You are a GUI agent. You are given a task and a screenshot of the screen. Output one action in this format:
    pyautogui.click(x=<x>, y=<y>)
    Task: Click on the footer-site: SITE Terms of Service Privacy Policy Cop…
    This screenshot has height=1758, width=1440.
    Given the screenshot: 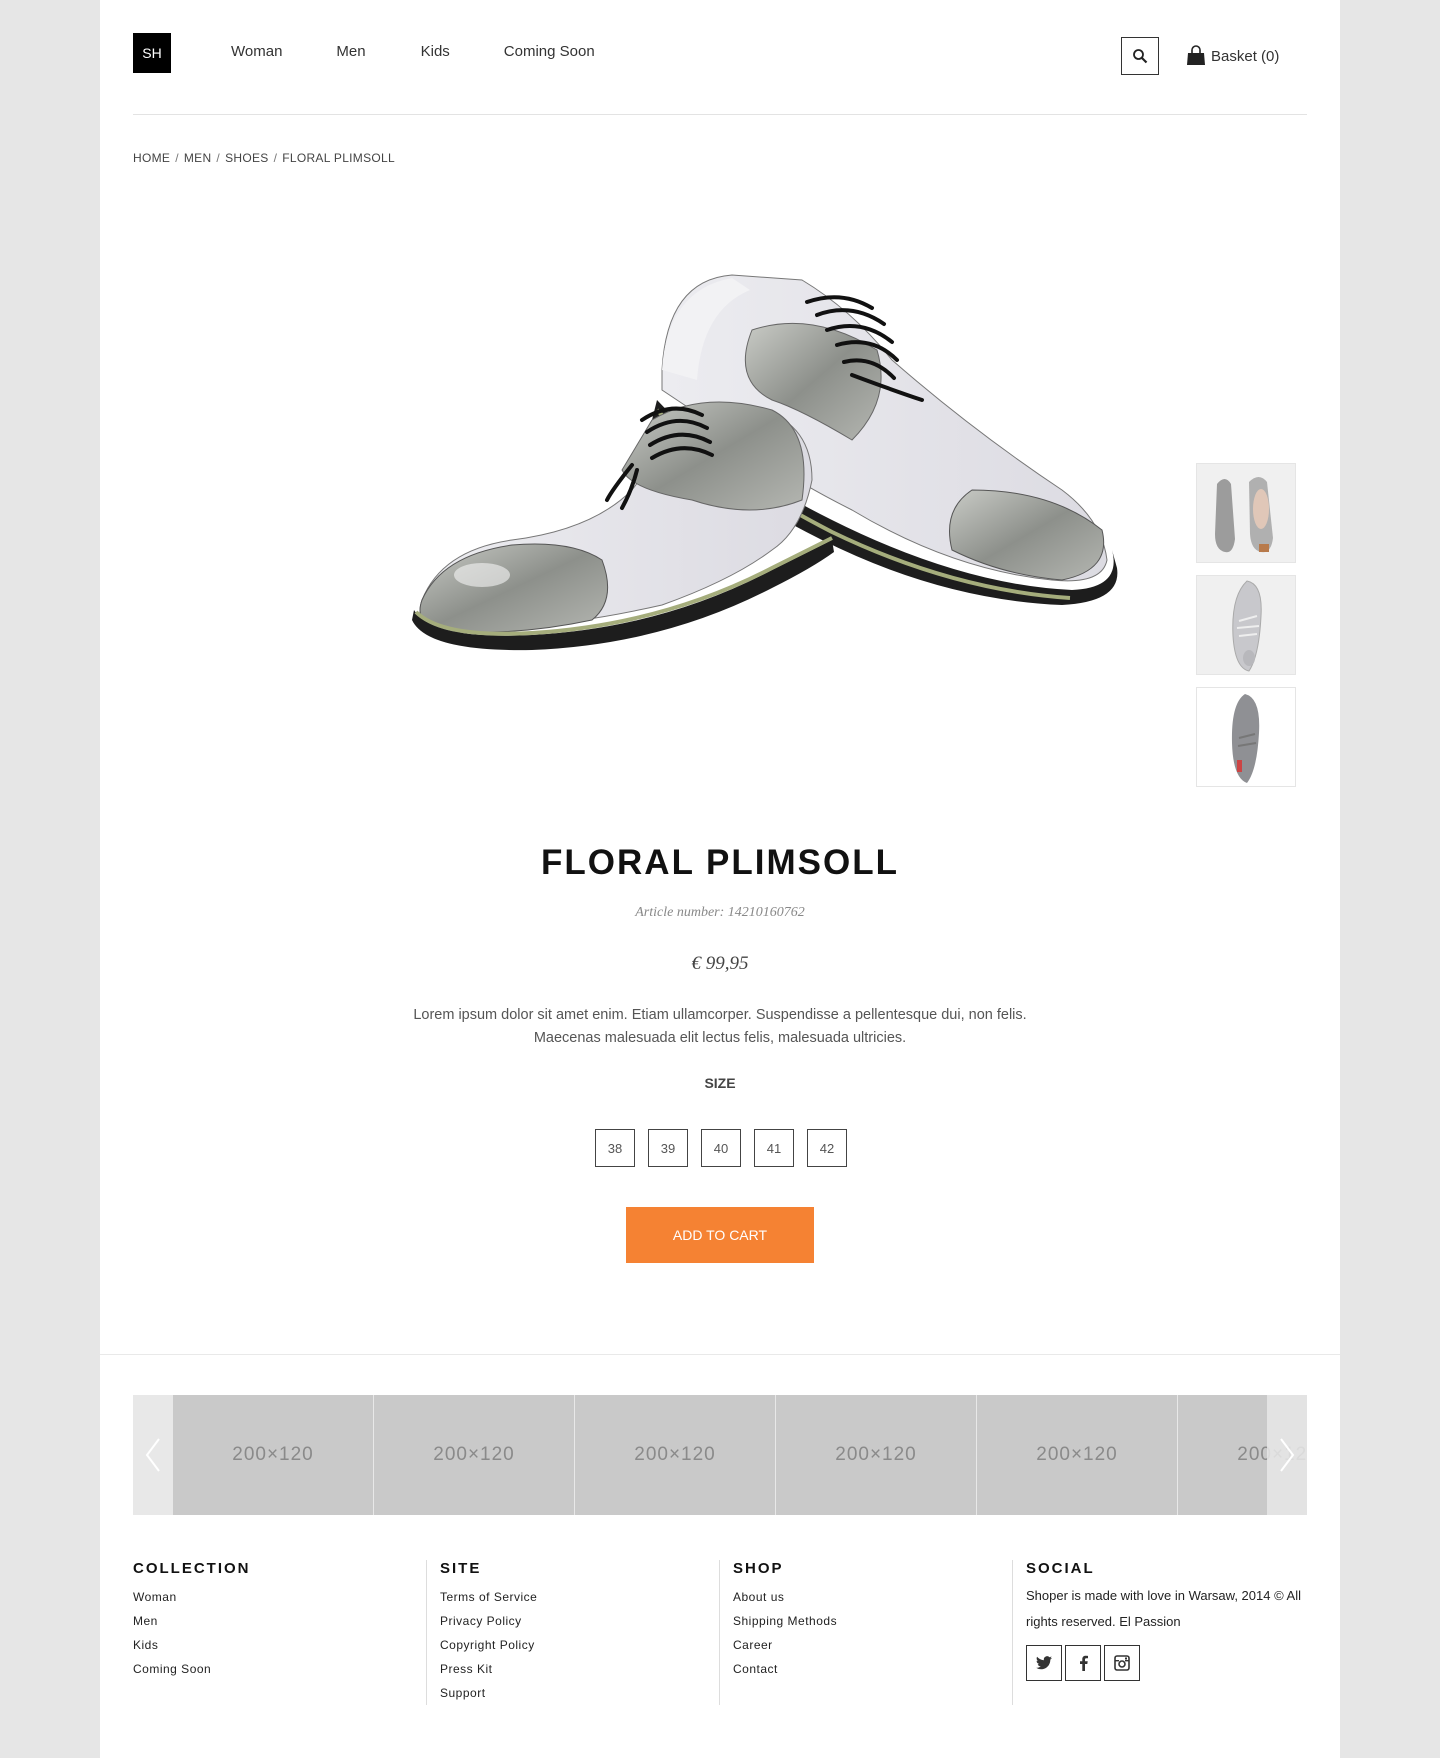 What is the action you would take?
    pyautogui.click(x=572, y=1632)
    